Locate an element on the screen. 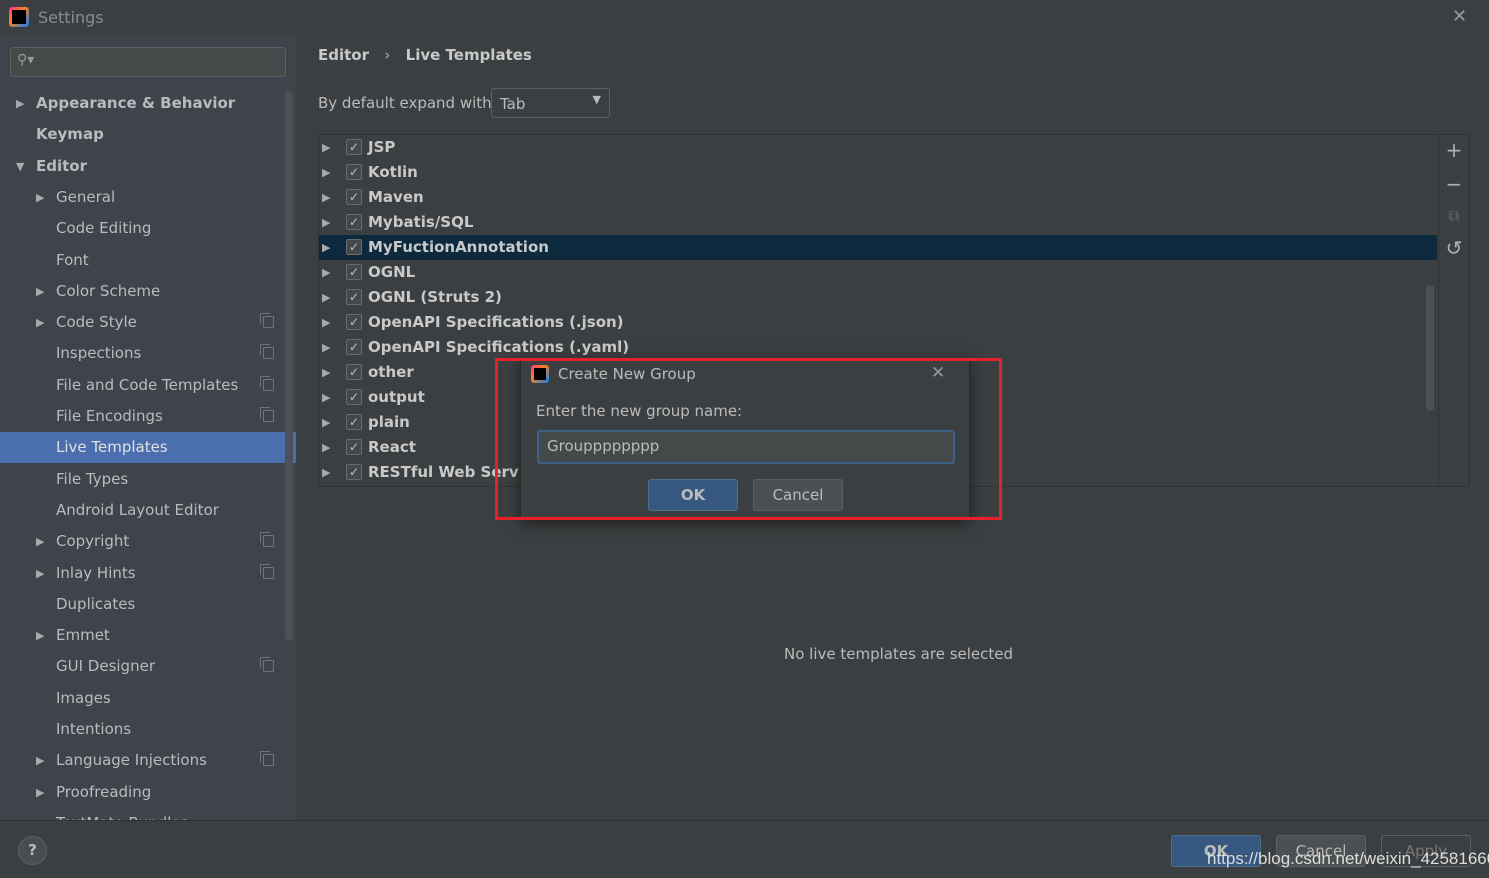 This screenshot has width=1489, height=878. sidebar-item: TextMate Bundles is located at coordinates (148, 814).